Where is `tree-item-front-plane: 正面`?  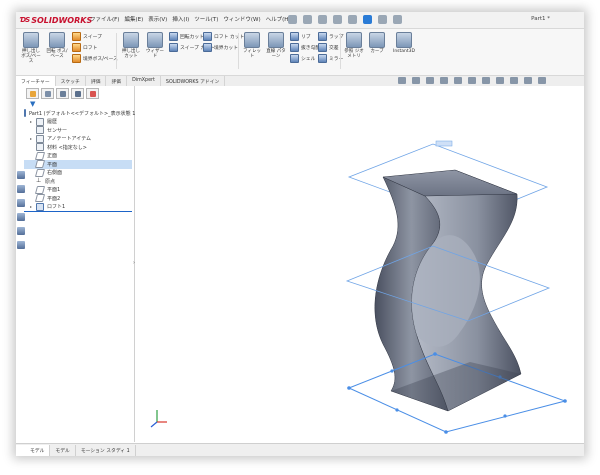 tree-item-front-plane: 正面 is located at coordinates (78, 156).